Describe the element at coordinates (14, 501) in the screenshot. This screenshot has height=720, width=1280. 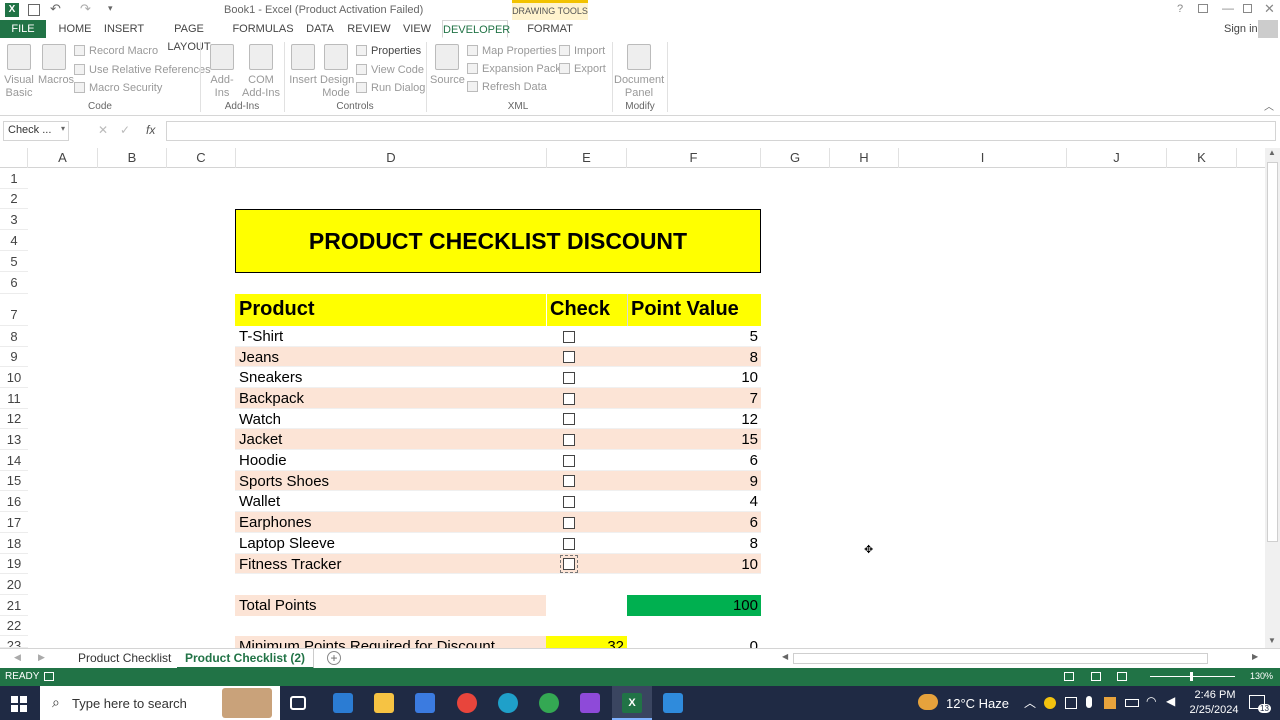
I see `row-header: 16` at that location.